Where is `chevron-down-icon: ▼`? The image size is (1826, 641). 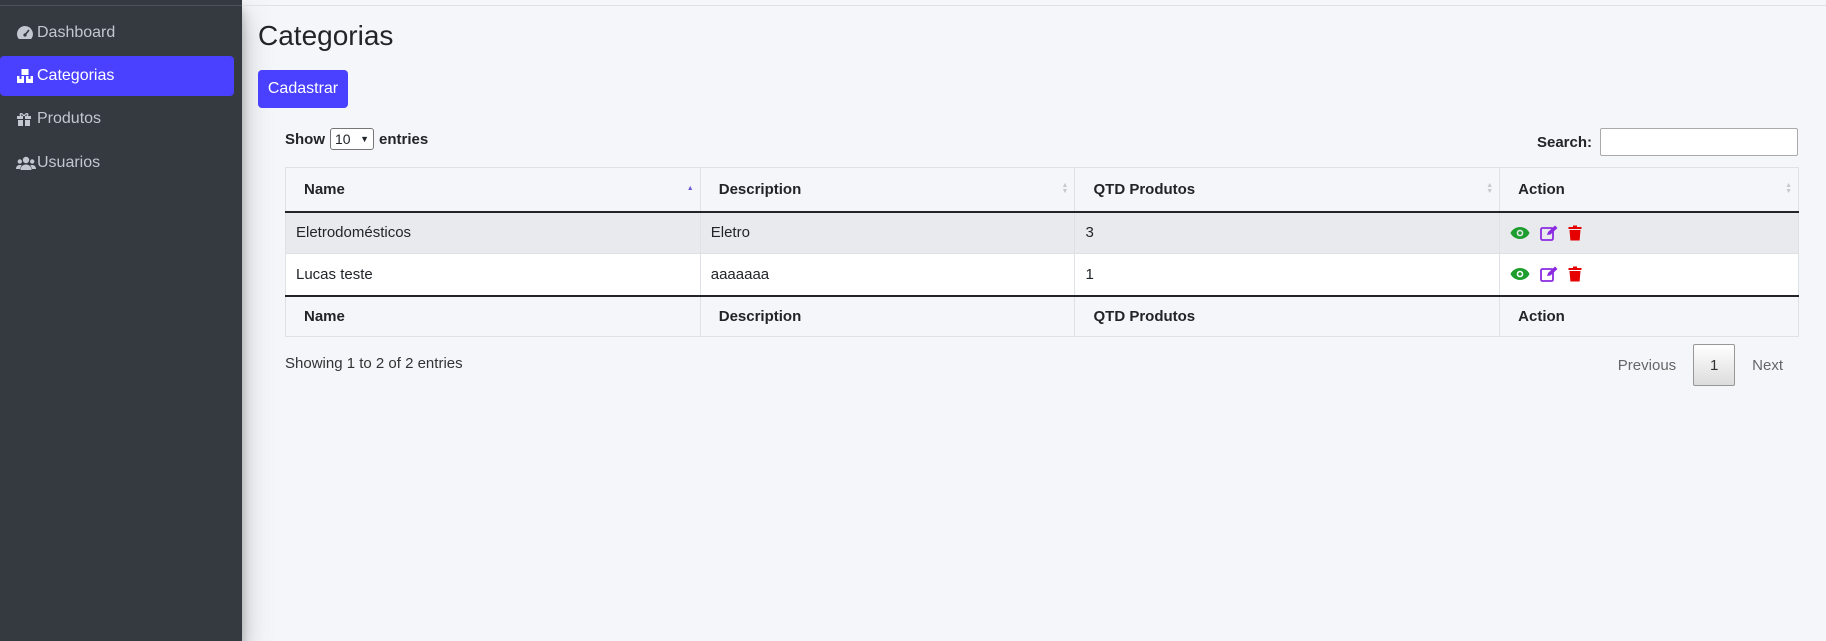
chevron-down-icon: ▼ is located at coordinates (364, 139).